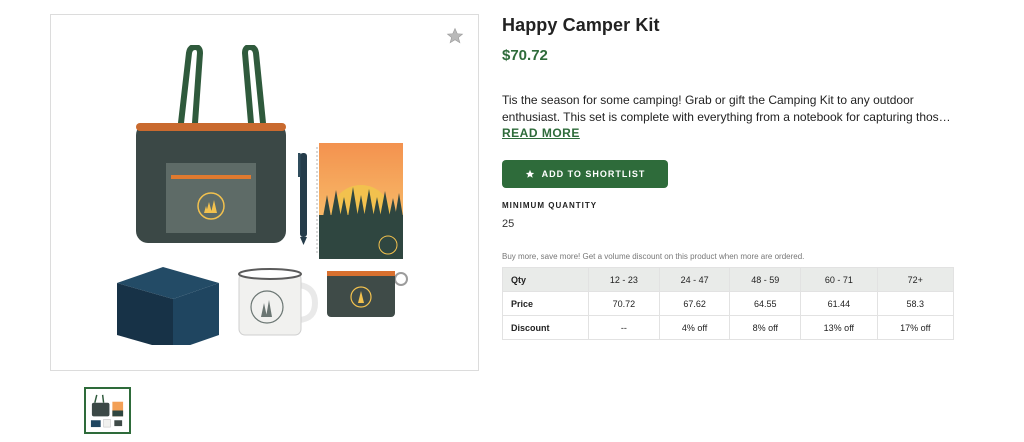 Image resolution: width=1024 pixels, height=442 pixels. Describe the element at coordinates (765, 279) in the screenshot. I see `table-header-cell: 48 - 59` at that location.